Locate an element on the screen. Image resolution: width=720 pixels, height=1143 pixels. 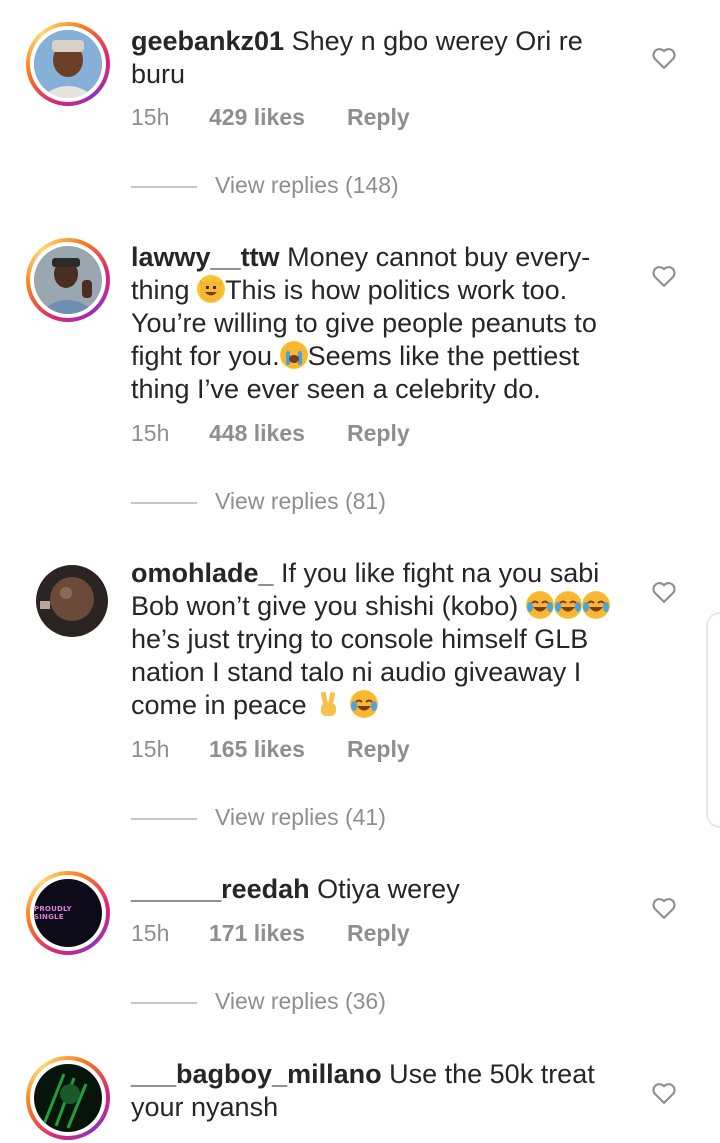
comment-text is located at coordinates (346, 705).